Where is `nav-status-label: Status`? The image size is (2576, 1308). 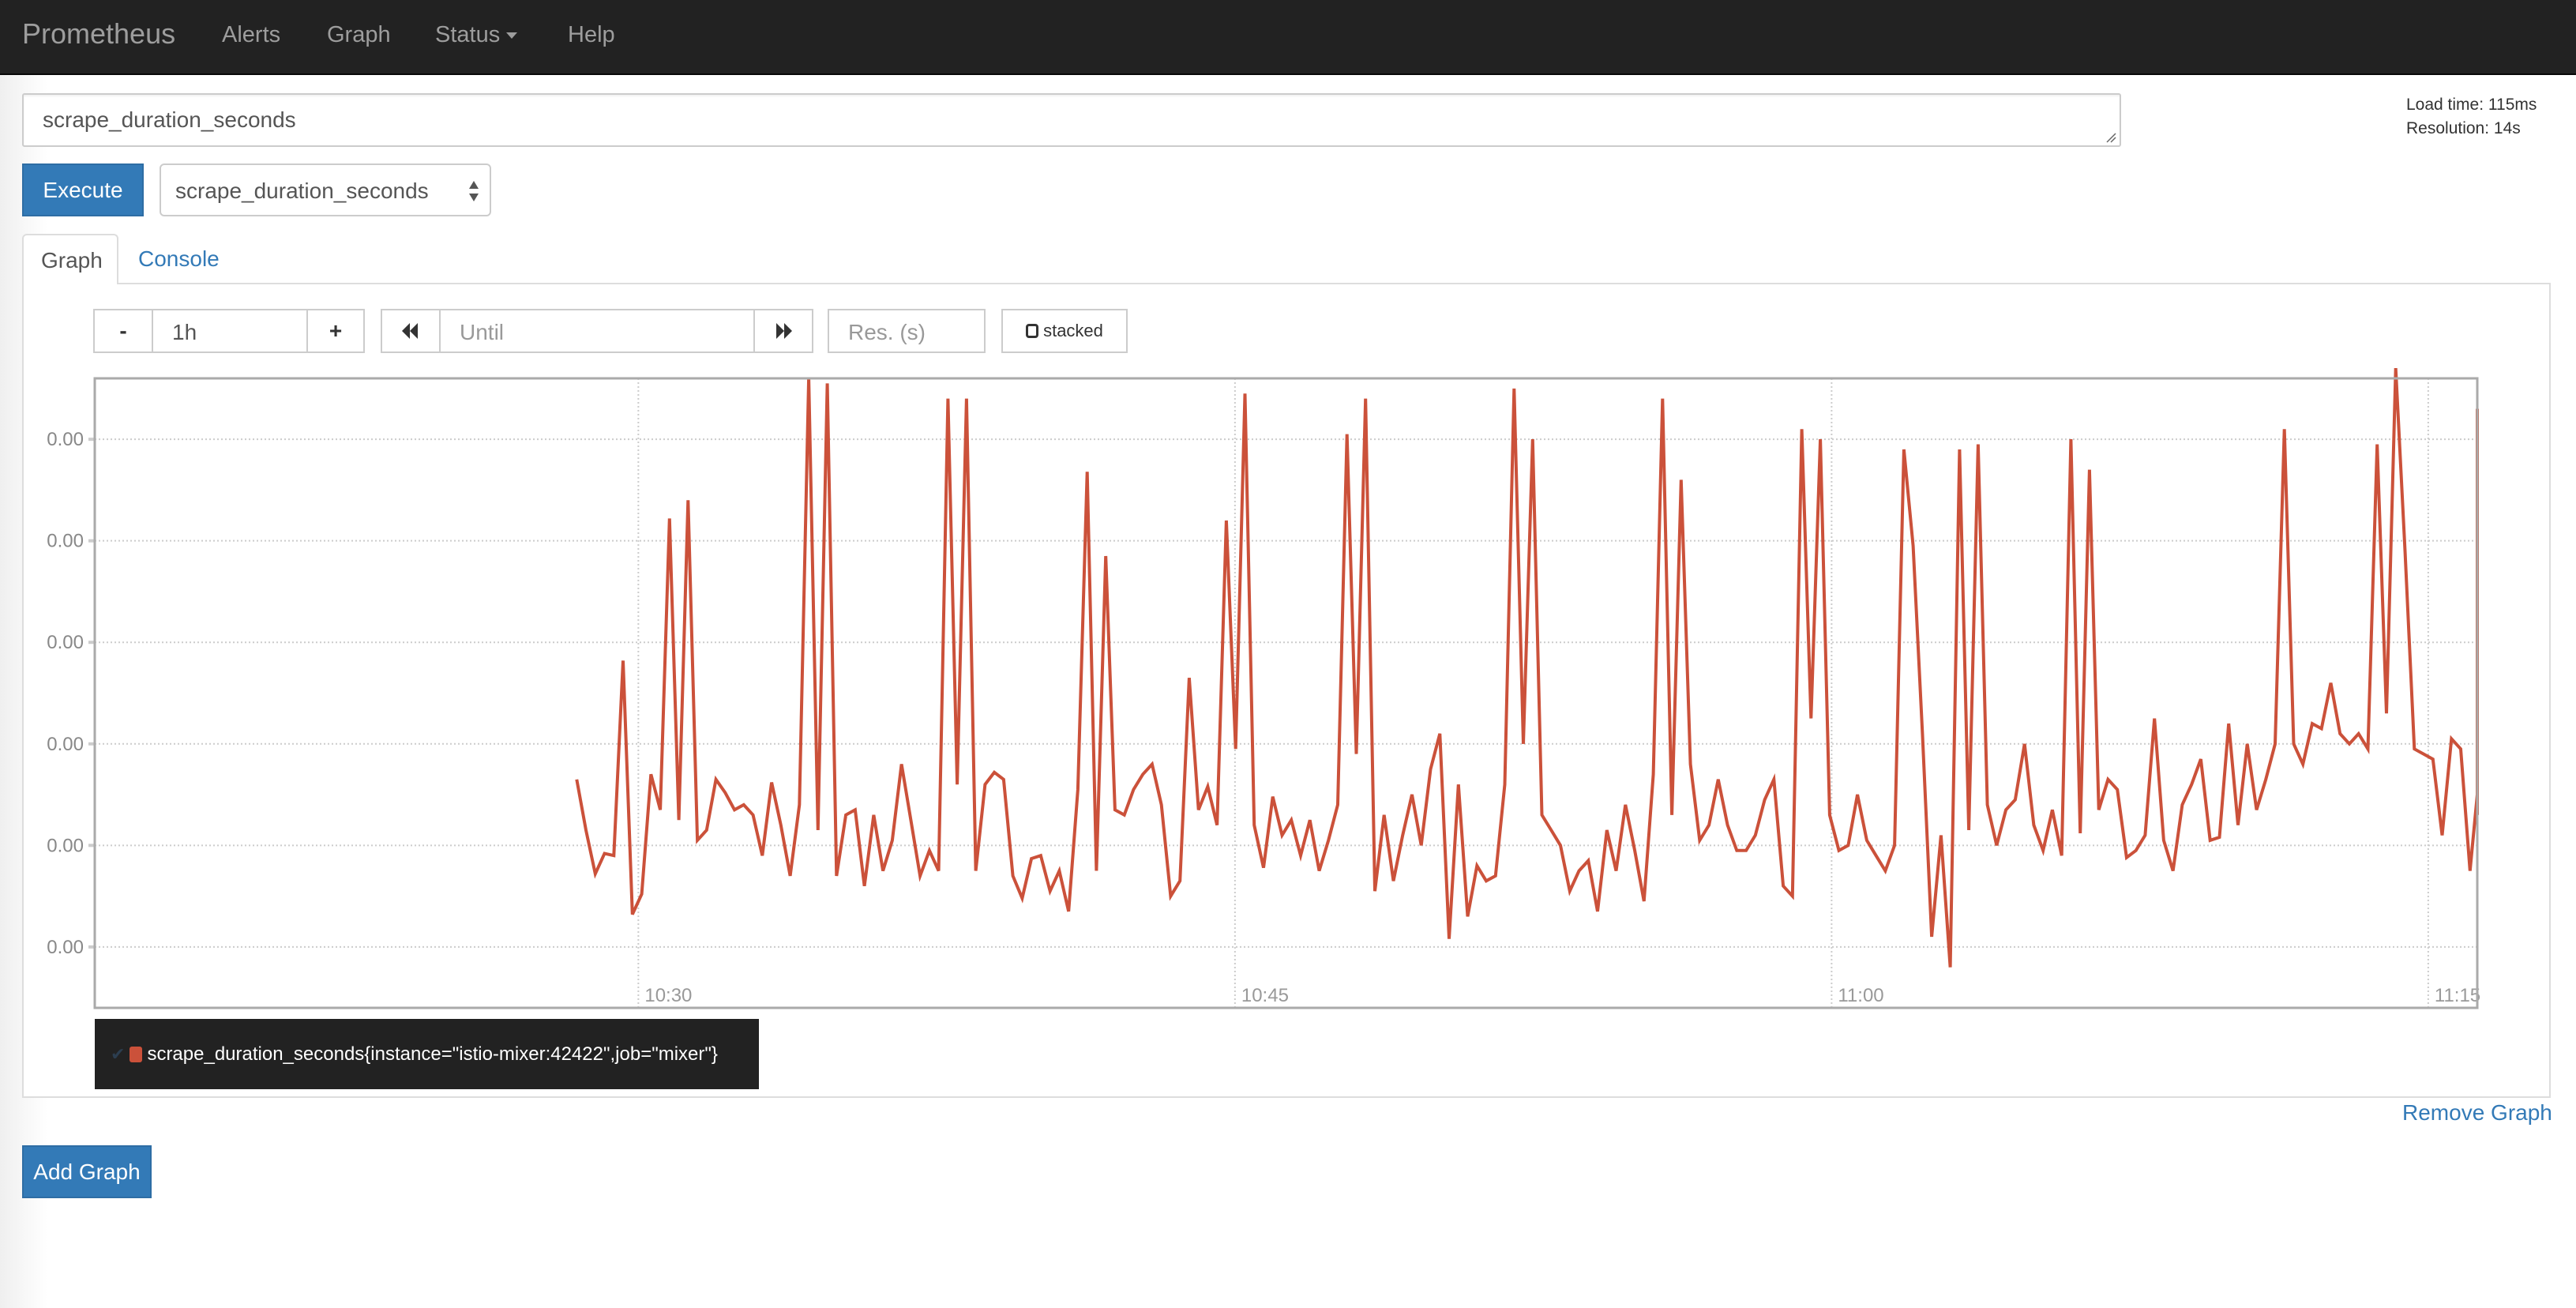
nav-status-label: Status is located at coordinates (468, 34).